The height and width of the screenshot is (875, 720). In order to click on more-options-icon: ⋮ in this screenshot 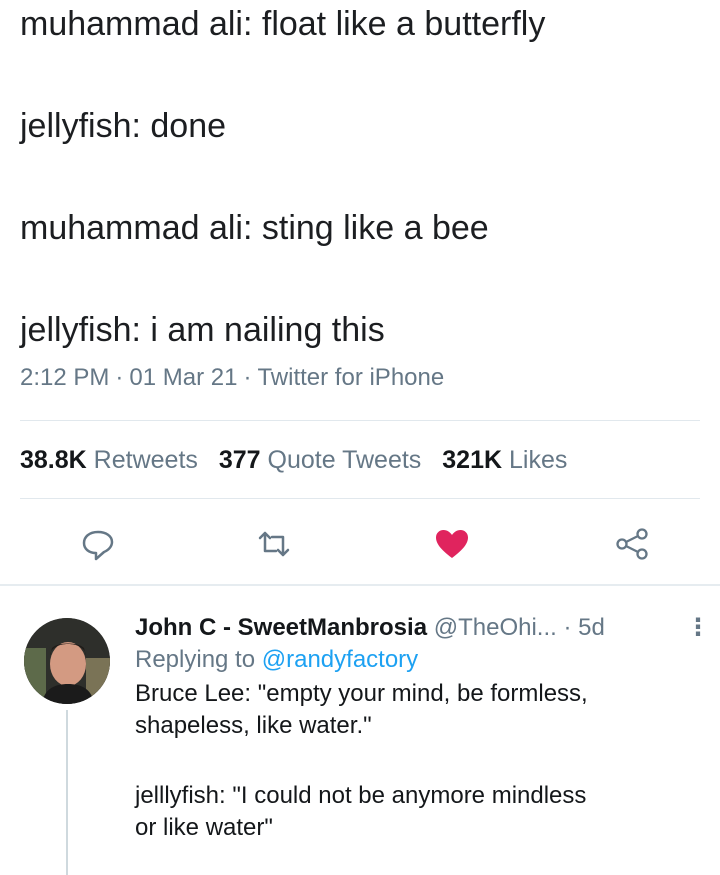, I will do `click(698, 628)`.